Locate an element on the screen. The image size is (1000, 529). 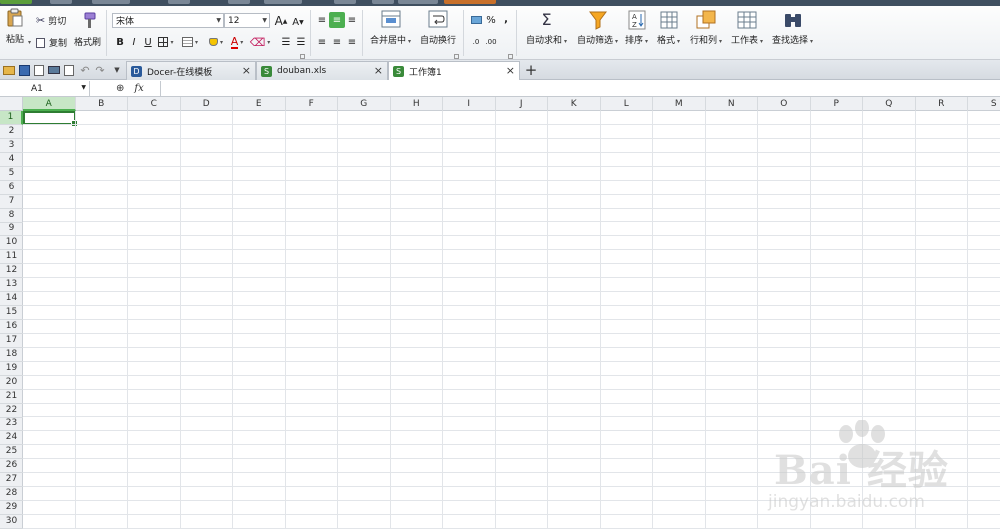
worksheet-button: 工作表 ▾ is located at coordinates (747, 28).